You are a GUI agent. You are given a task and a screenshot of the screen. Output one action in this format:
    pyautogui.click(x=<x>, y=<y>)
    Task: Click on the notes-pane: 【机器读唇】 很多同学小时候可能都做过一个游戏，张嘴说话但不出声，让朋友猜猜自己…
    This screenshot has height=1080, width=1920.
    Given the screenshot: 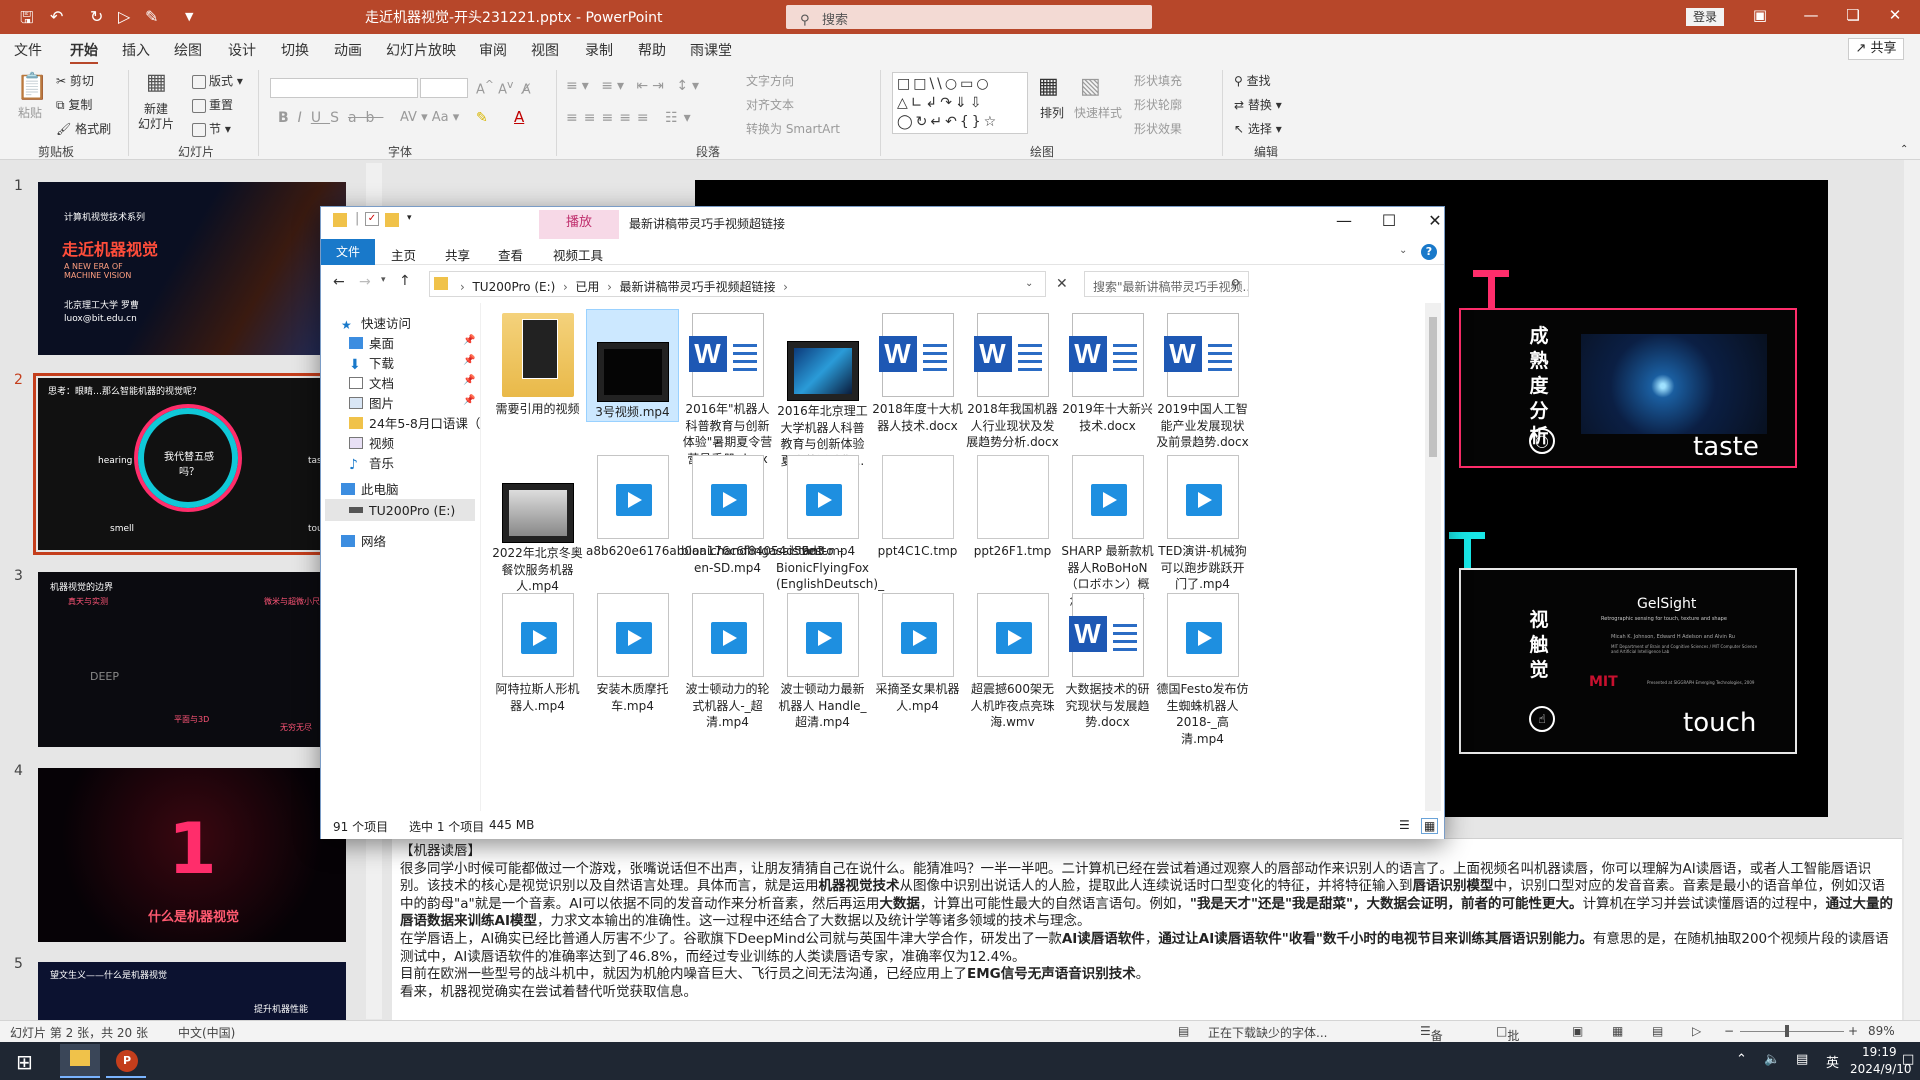 What is the action you would take?
    pyautogui.click(x=1147, y=929)
    